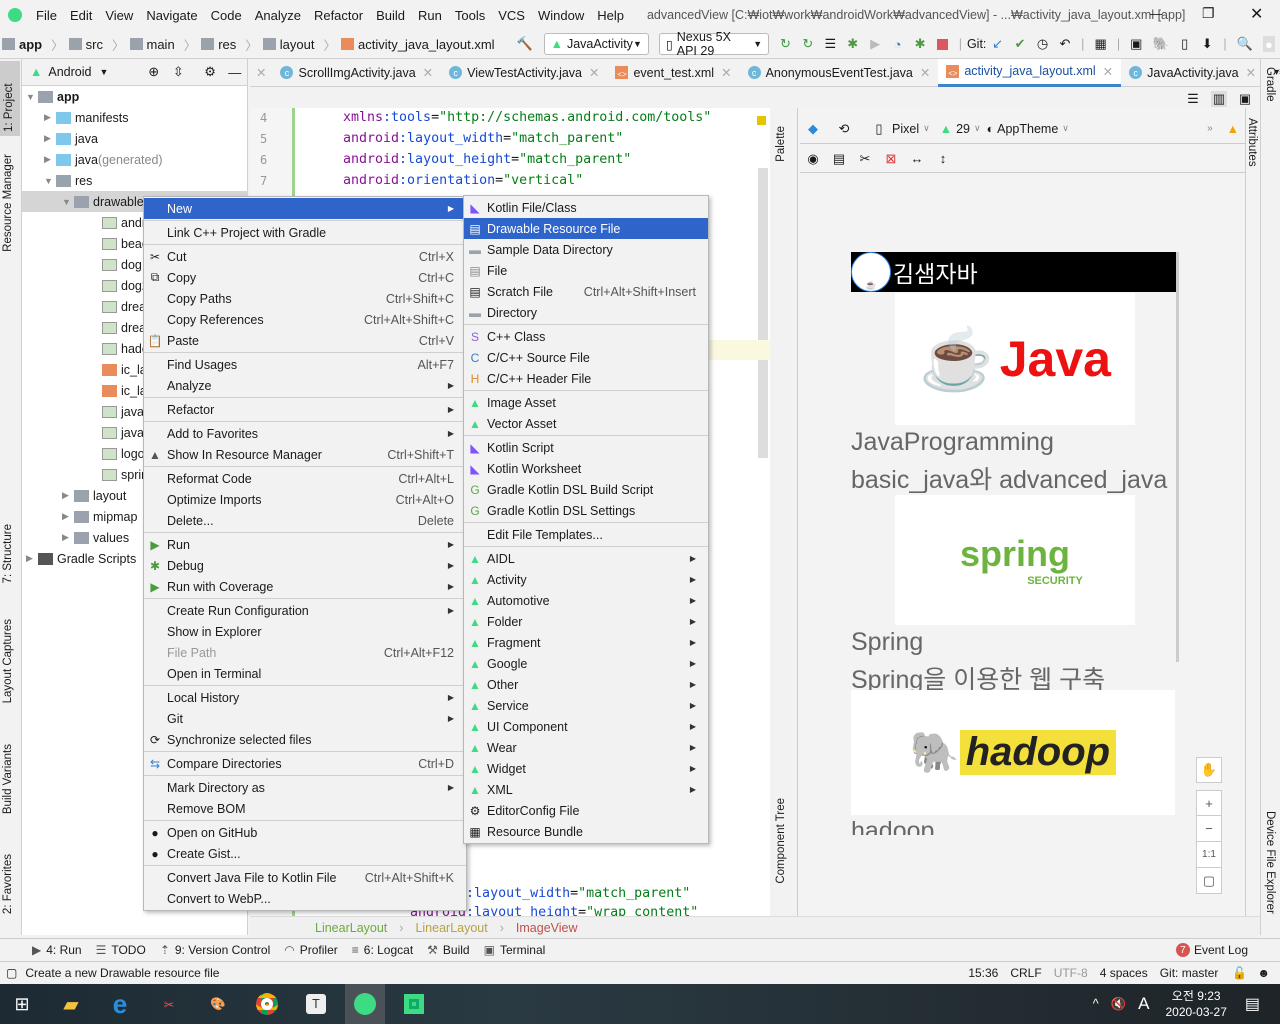 This screenshot has width=1280, height=1024. Describe the element at coordinates (586, 621) in the screenshot. I see `menu-item-folder: ▲ Folder ▶` at that location.